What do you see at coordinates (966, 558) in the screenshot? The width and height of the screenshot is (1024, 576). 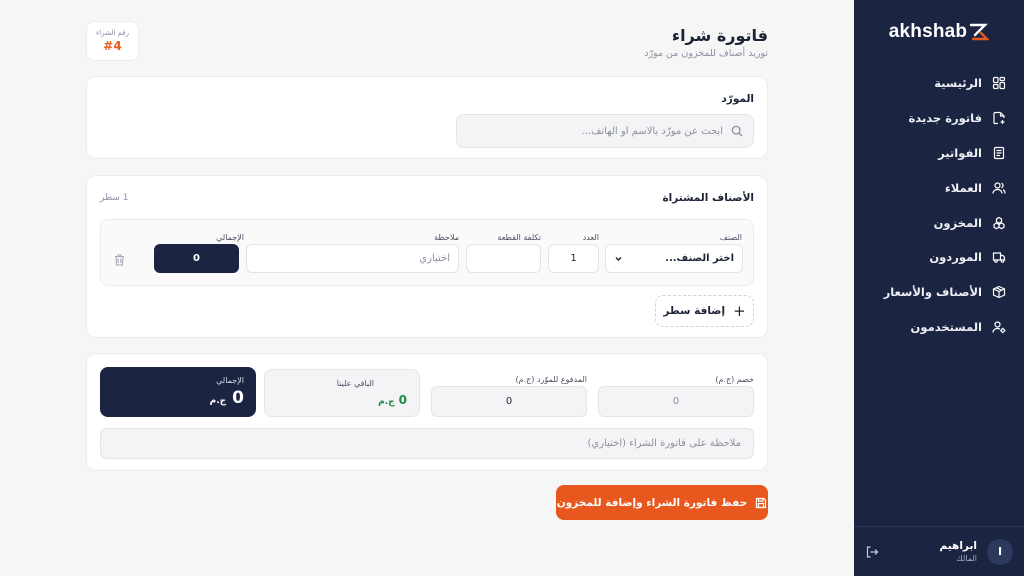 I see `user-role: المالك` at bounding box center [966, 558].